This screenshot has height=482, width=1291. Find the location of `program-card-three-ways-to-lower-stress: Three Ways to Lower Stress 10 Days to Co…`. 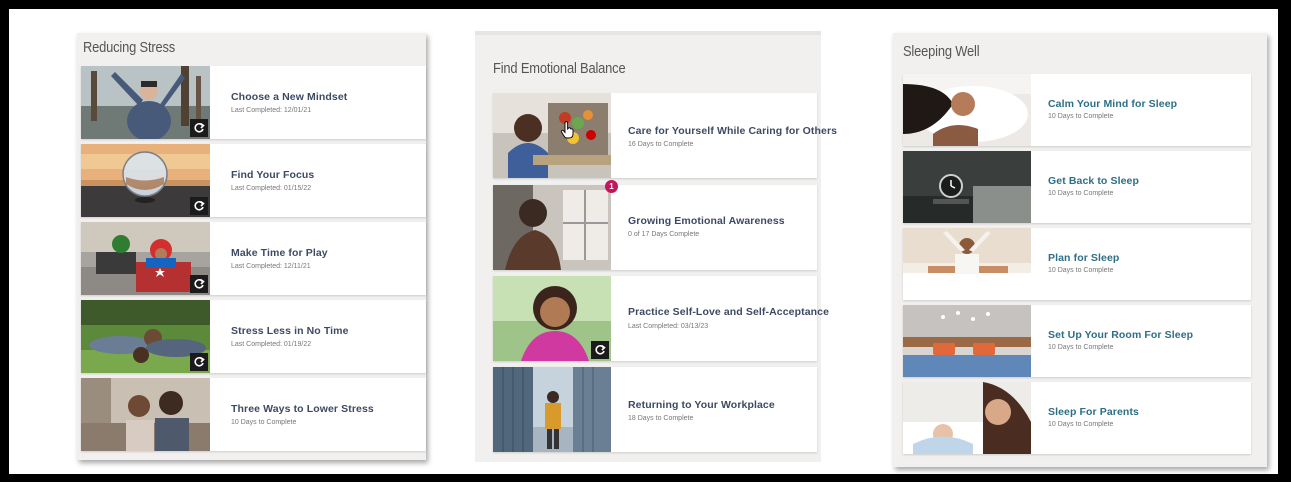

program-card-three-ways-to-lower-stress: Three Ways to Lower Stress 10 Days to Co… is located at coordinates (253, 414).